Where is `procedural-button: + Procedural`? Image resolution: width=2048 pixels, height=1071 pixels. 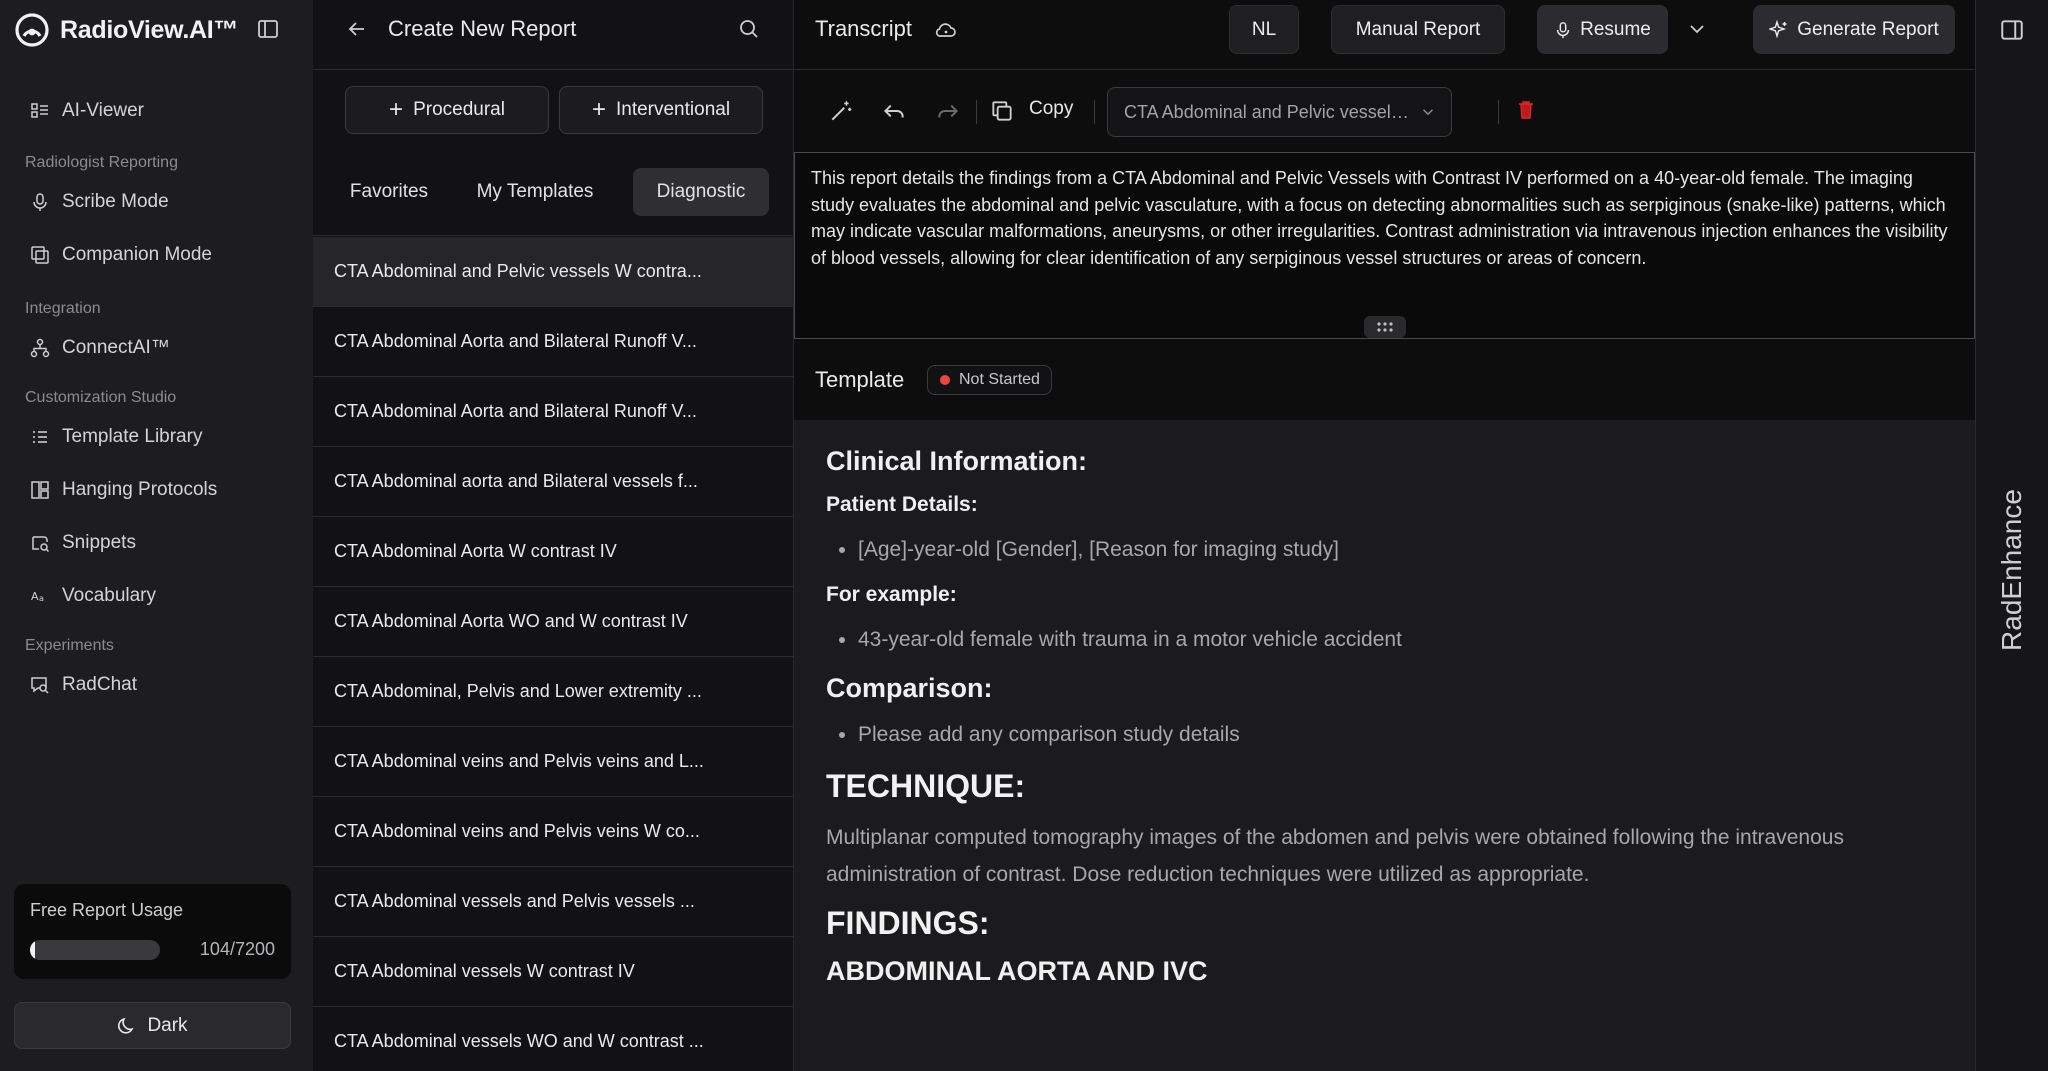 procedural-button: + Procedural is located at coordinates (447, 110).